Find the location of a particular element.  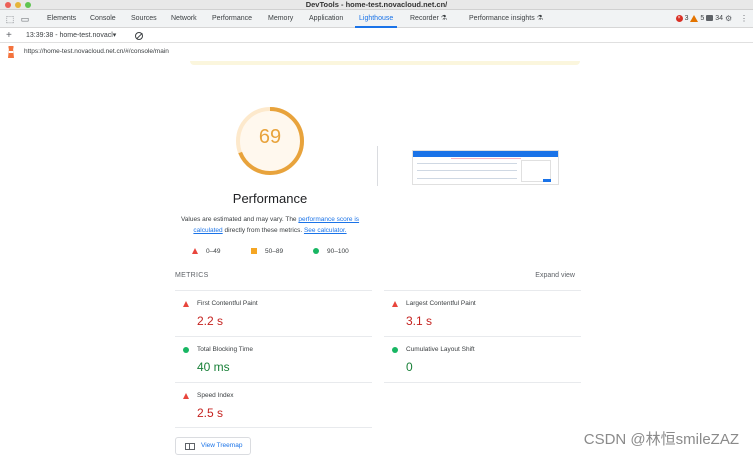

warning-count: 5 is located at coordinates (702, 18).